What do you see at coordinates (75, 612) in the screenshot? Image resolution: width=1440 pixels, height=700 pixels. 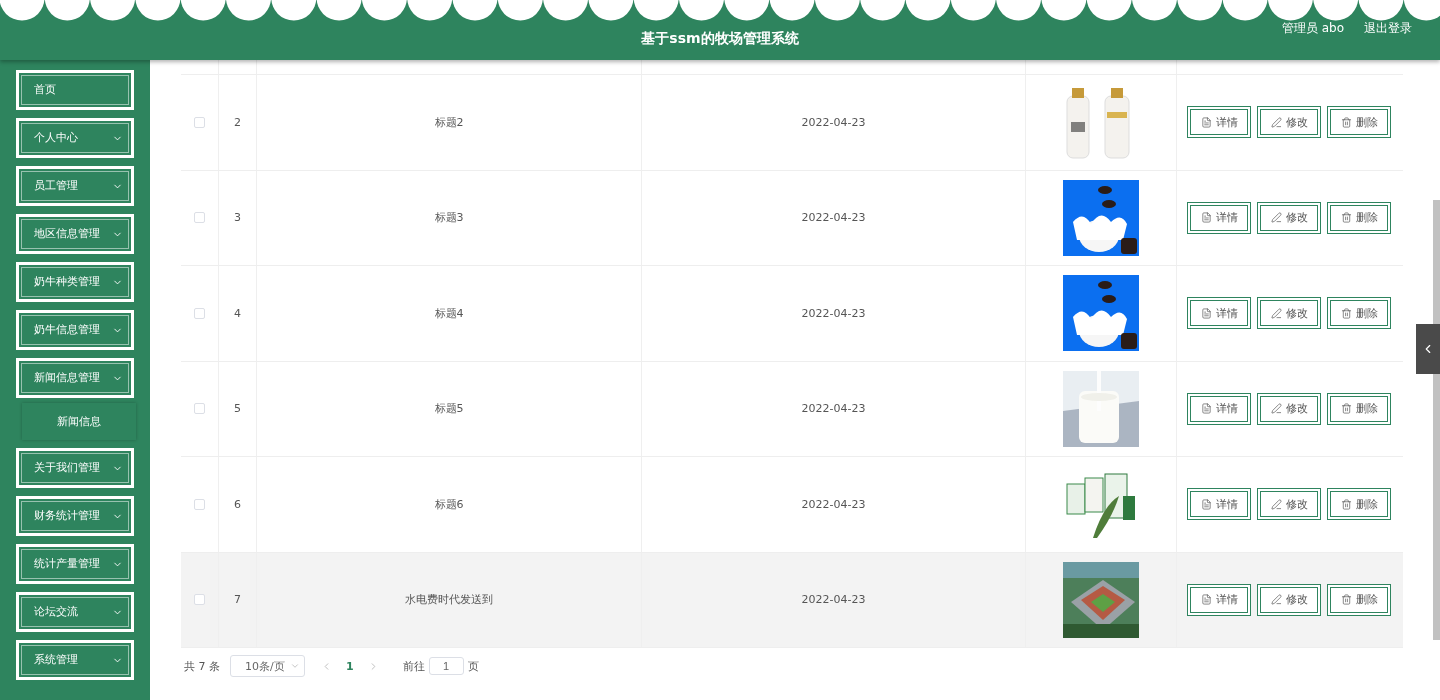 I see `sidebar-item: 论坛交流` at bounding box center [75, 612].